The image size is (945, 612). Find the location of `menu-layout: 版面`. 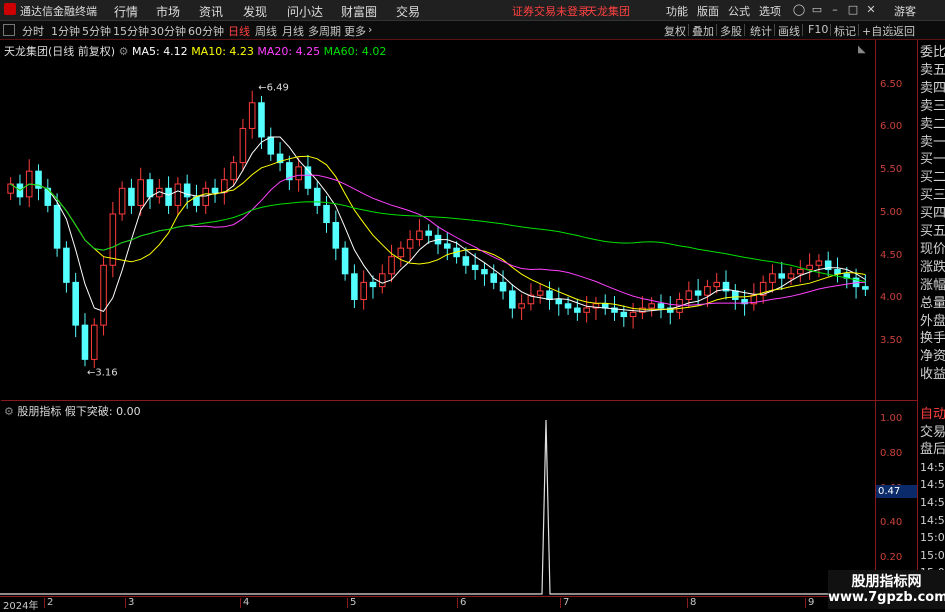

menu-layout: 版面 is located at coordinates (708, 11).